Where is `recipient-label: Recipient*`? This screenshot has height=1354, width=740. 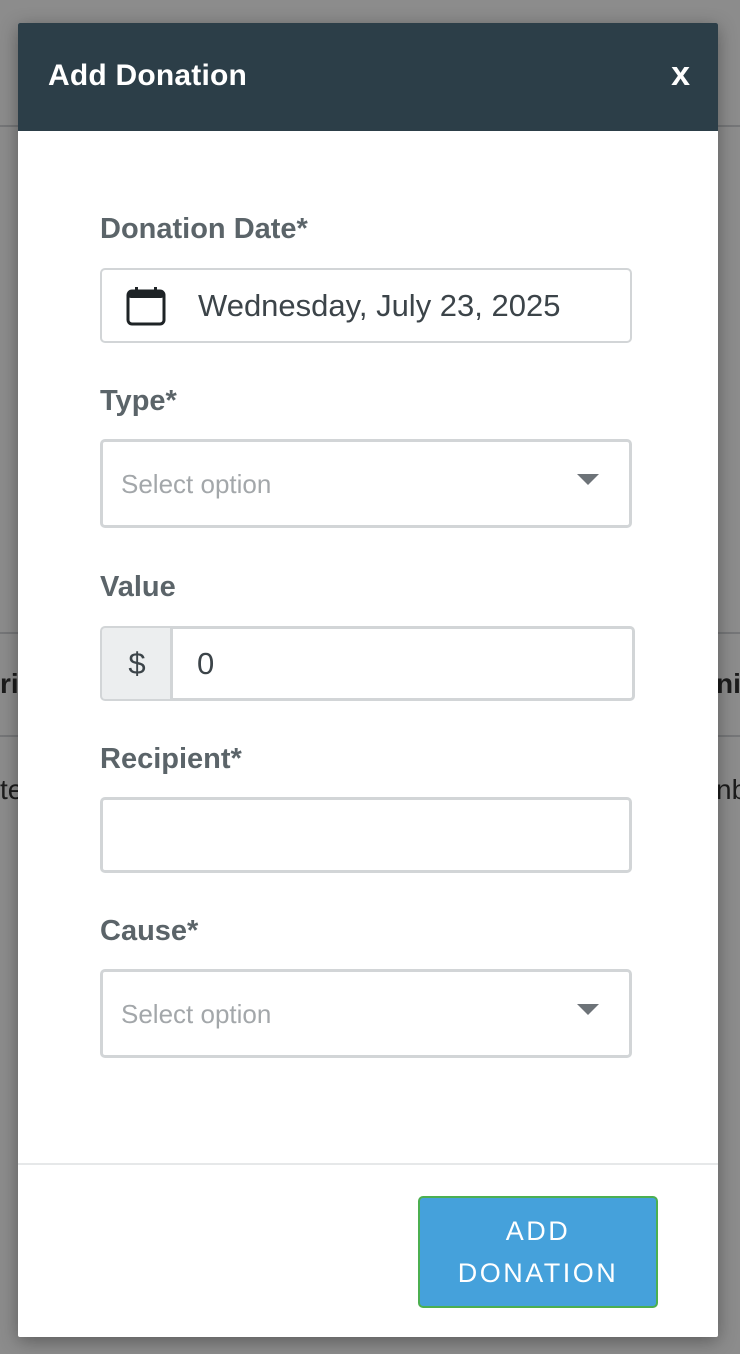
recipient-label: Recipient* is located at coordinates (171, 759).